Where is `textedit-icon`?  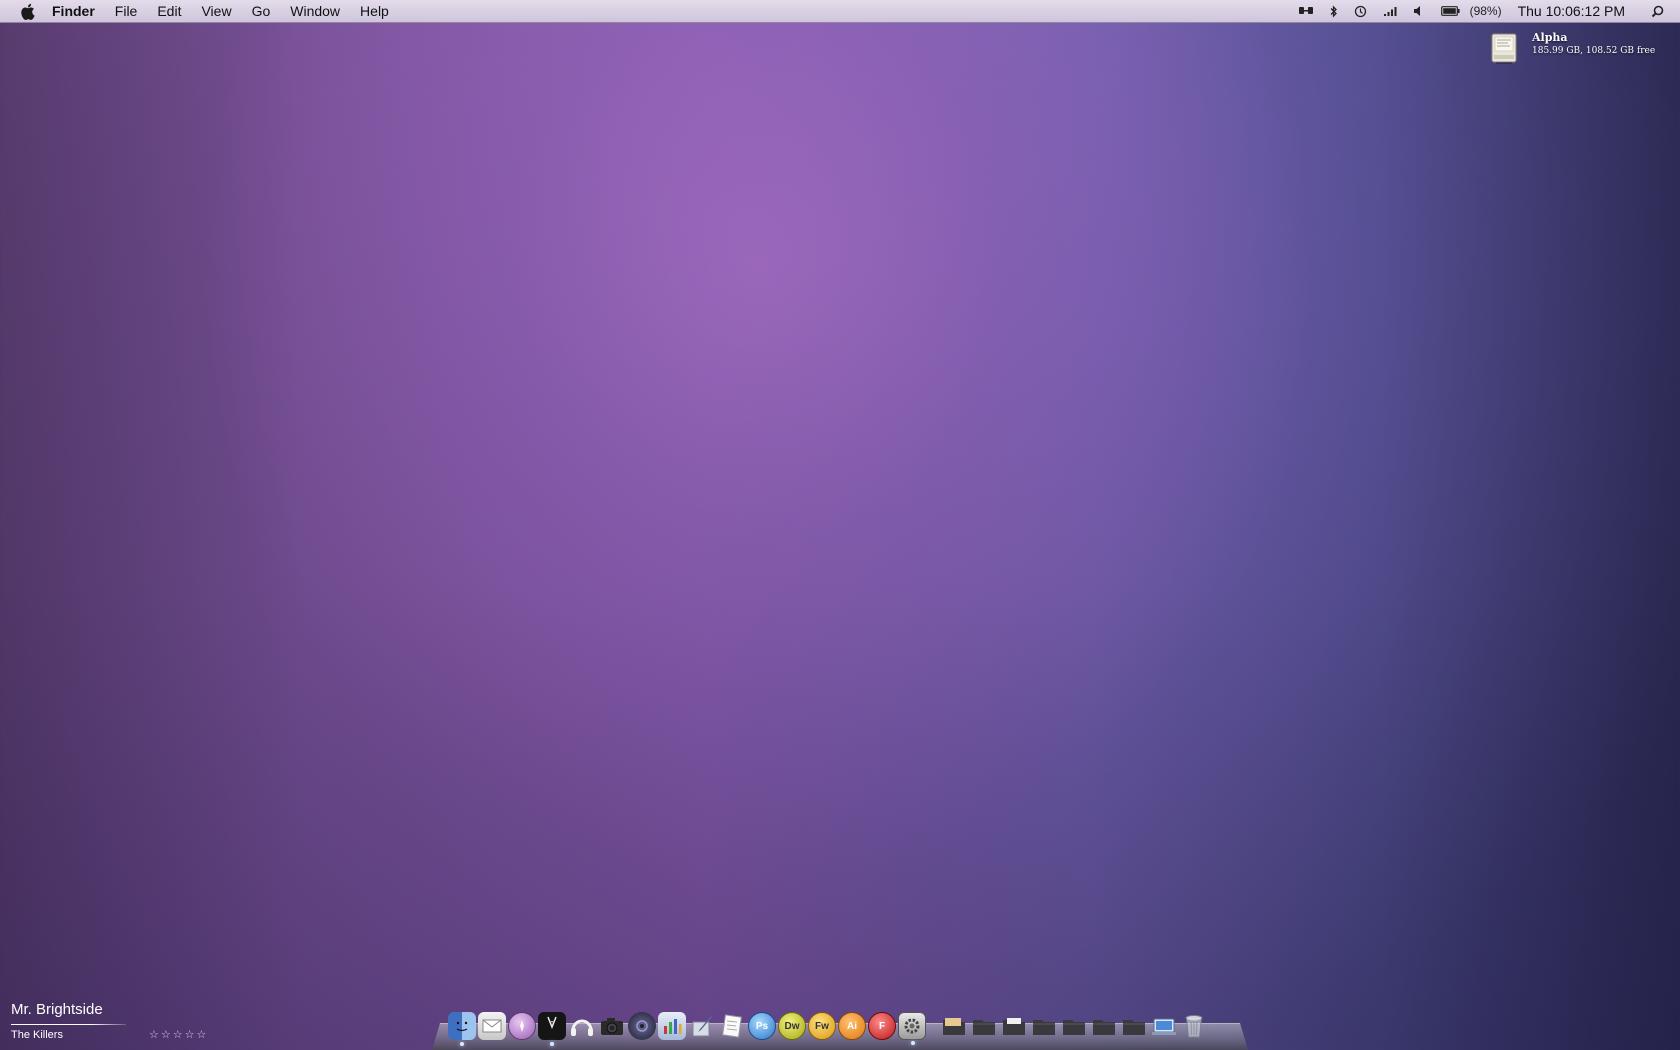 textedit-icon is located at coordinates (732, 1026).